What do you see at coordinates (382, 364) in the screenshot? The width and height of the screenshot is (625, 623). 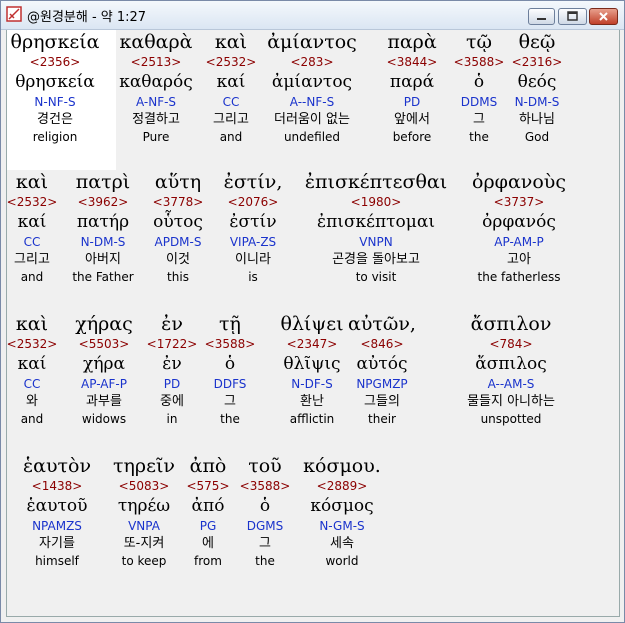 I see `word-lemma: αὐτός` at bounding box center [382, 364].